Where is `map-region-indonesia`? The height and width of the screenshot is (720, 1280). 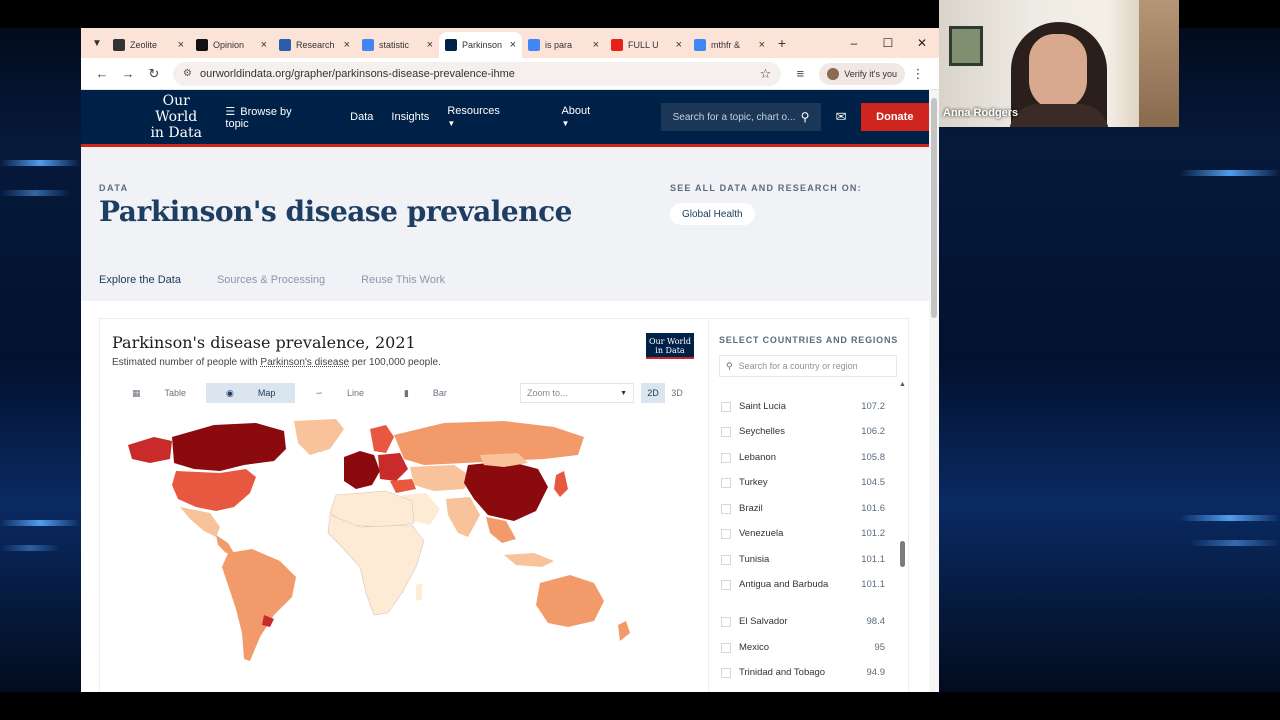
map-region-indonesia is located at coordinates (529, 560).